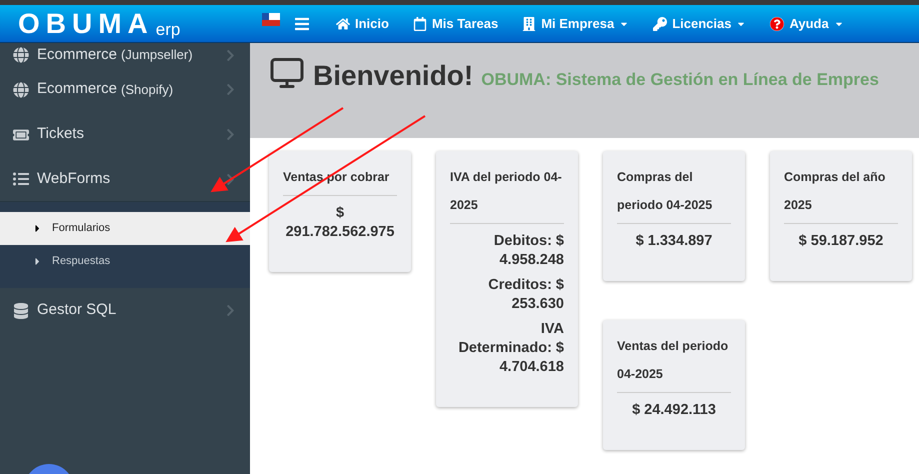 This screenshot has height=474, width=919. I want to click on nav-link: Ayuda, so click(807, 24).